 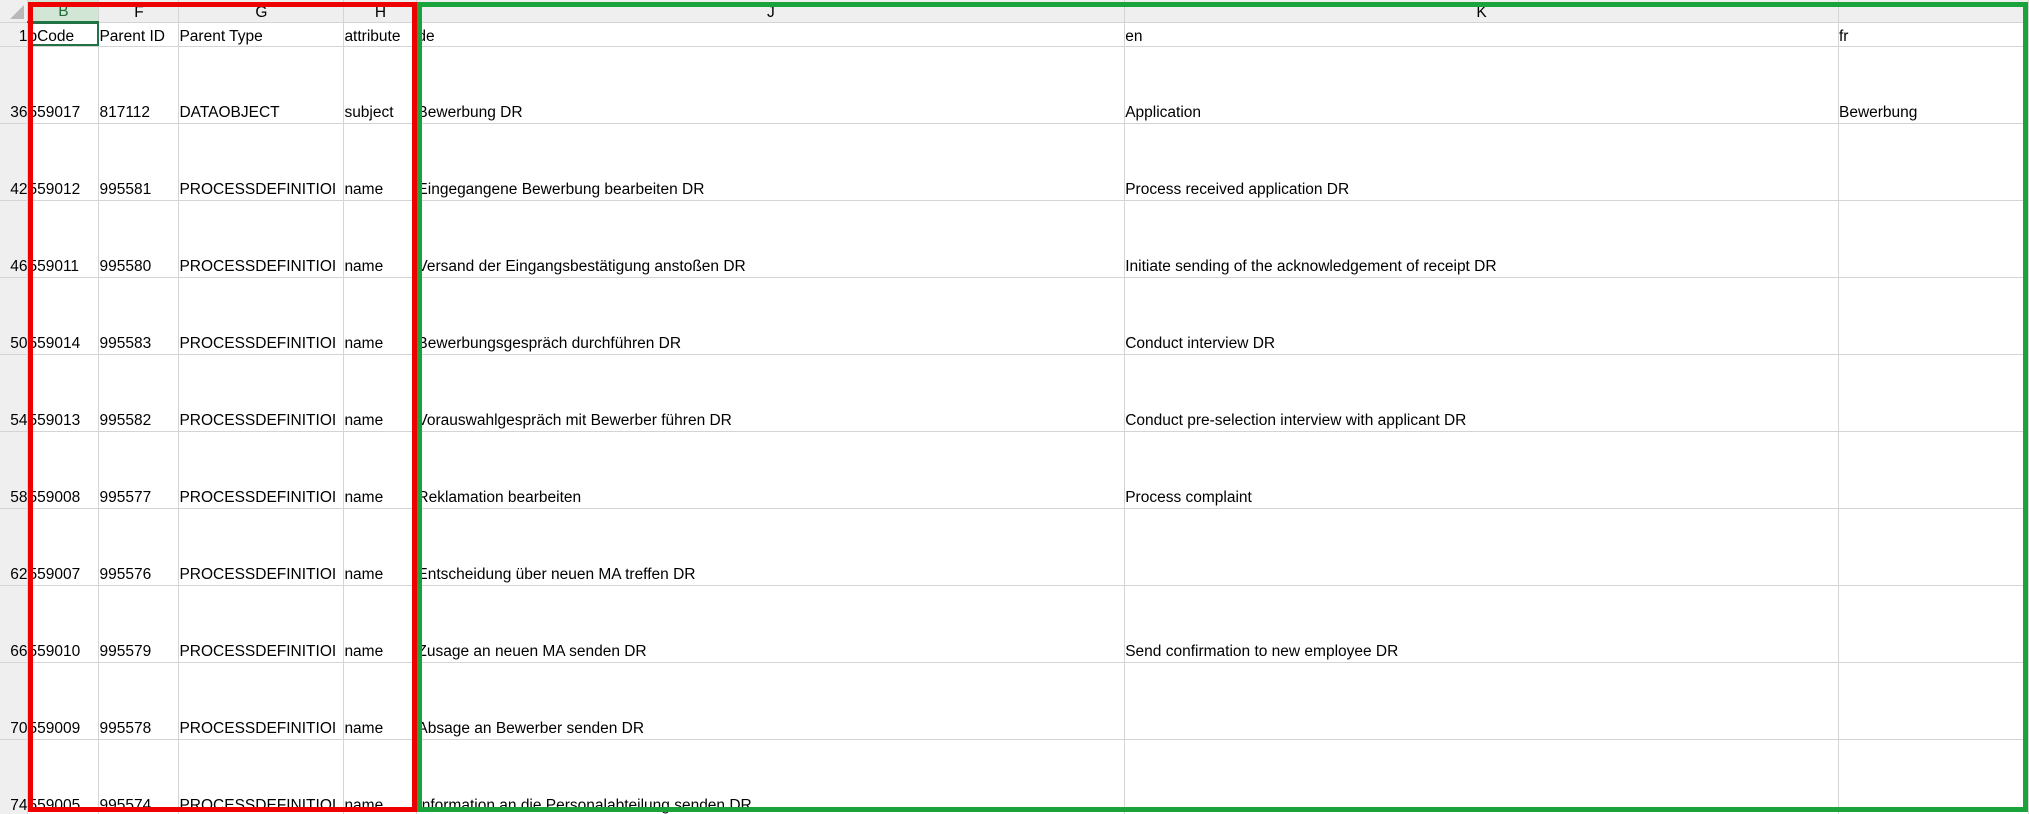 What do you see at coordinates (1481, 624) in the screenshot?
I see `cell-en: Send confirmation to new employee DR` at bounding box center [1481, 624].